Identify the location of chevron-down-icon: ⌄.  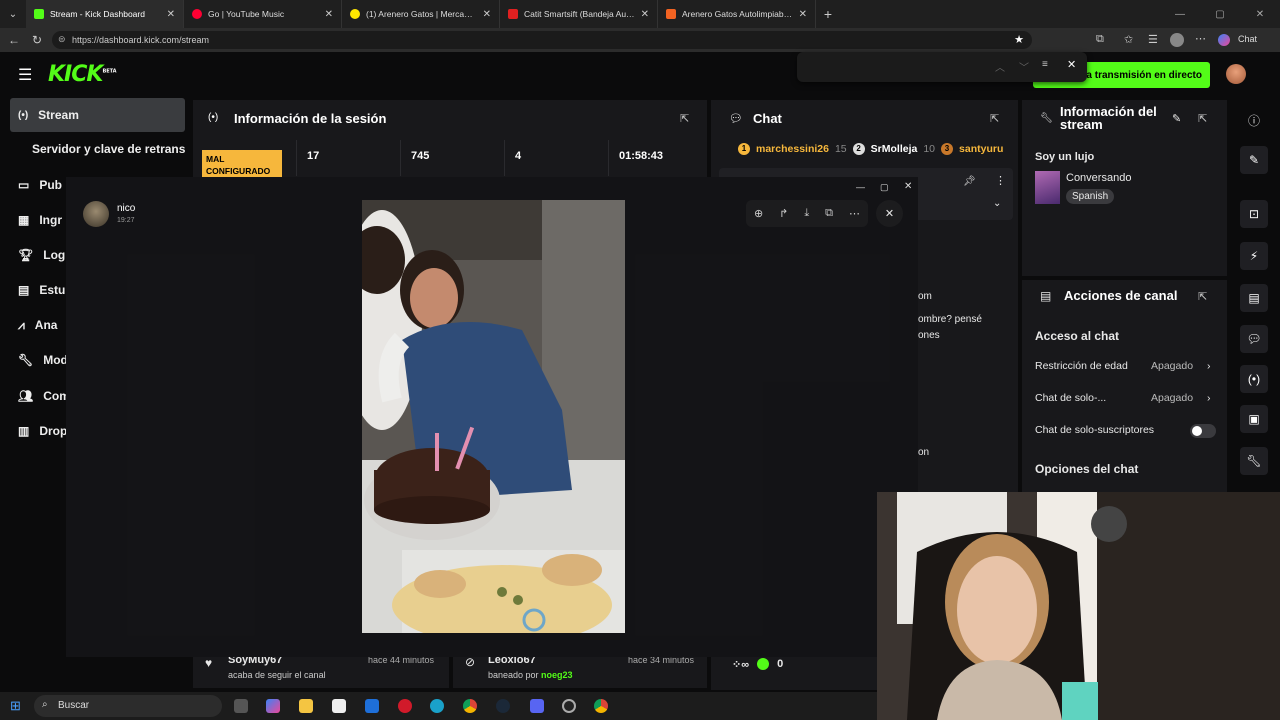
(997, 203).